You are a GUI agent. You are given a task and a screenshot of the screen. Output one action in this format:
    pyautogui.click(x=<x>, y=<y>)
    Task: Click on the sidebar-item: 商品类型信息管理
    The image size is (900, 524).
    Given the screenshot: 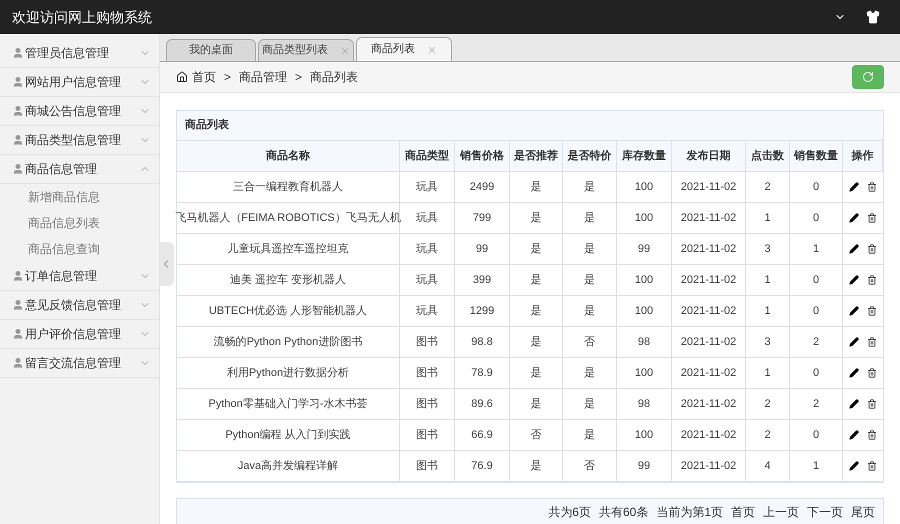 What is the action you would take?
    pyautogui.click(x=79, y=140)
    